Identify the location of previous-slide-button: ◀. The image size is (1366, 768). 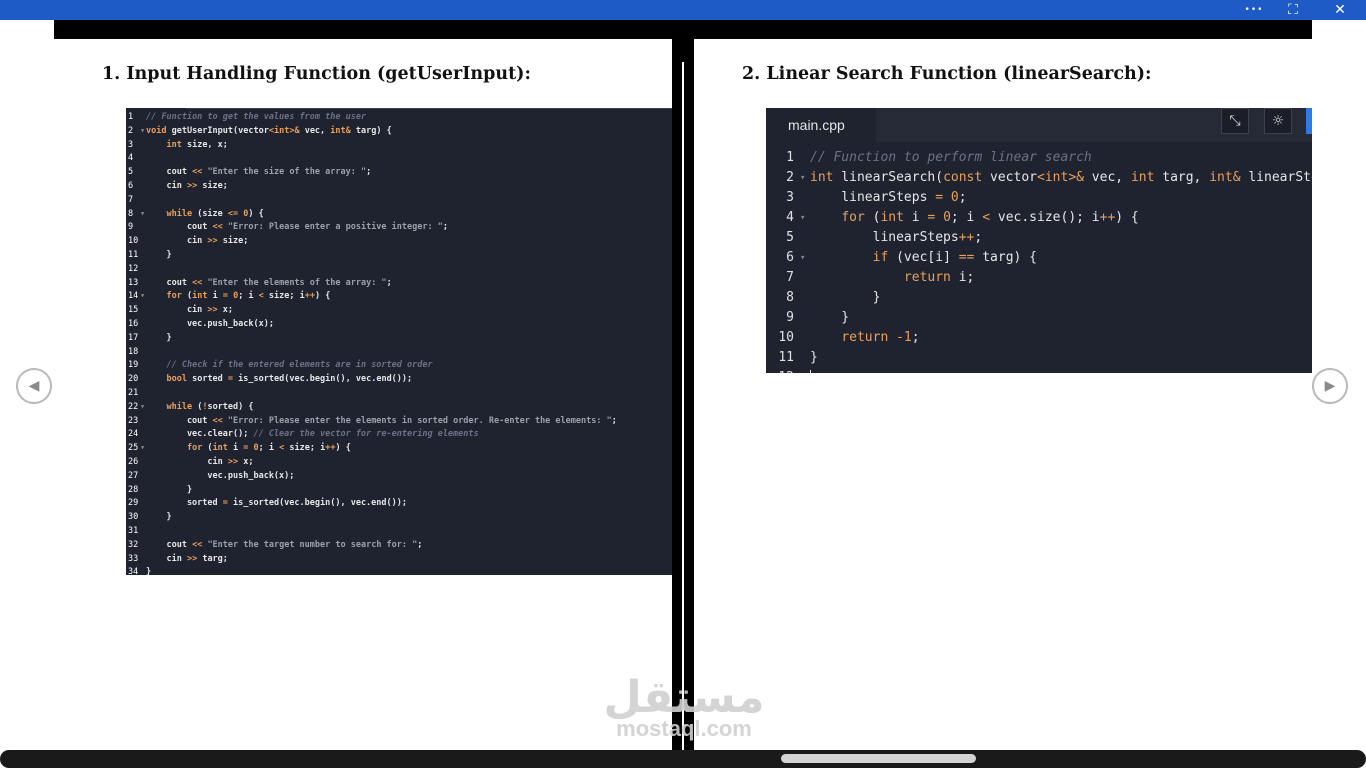
(34, 386).